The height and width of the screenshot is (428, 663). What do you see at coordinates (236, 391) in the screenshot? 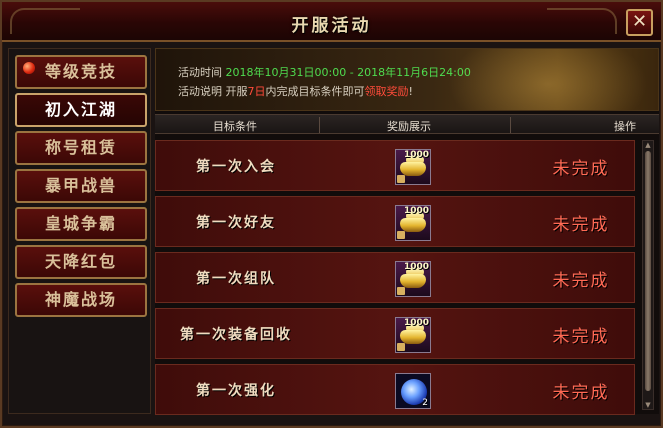
I see `task-name: 第一次强化` at bounding box center [236, 391].